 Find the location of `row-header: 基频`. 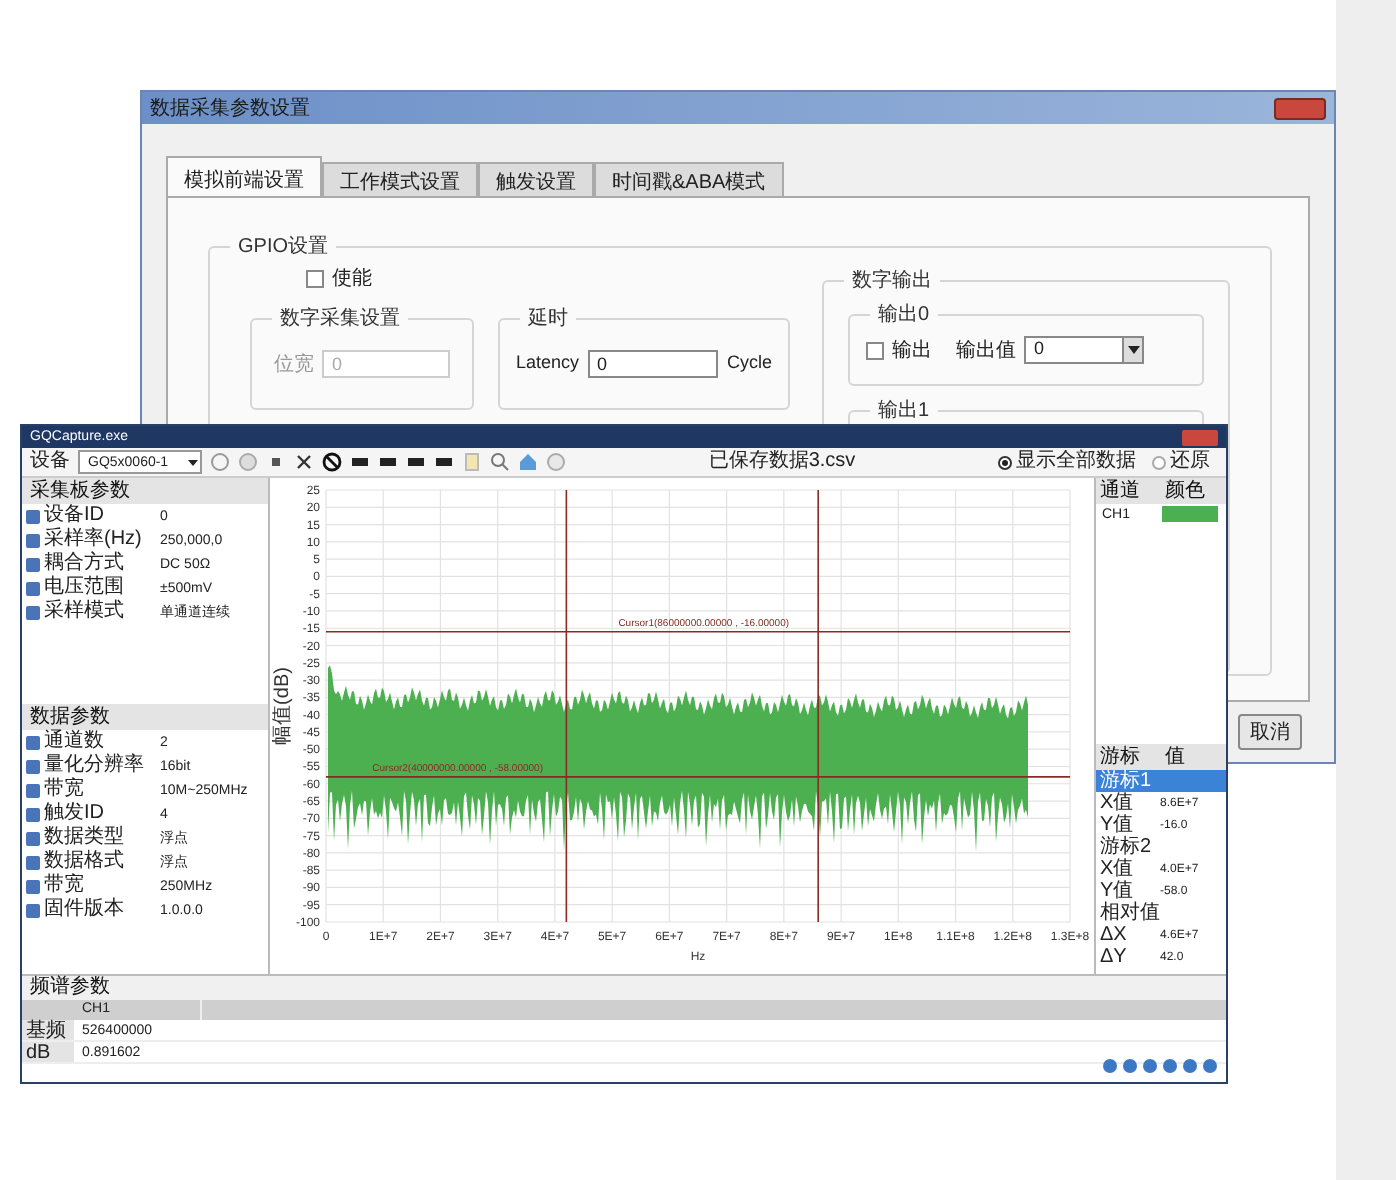

row-header: 基频 is located at coordinates (48, 1030).